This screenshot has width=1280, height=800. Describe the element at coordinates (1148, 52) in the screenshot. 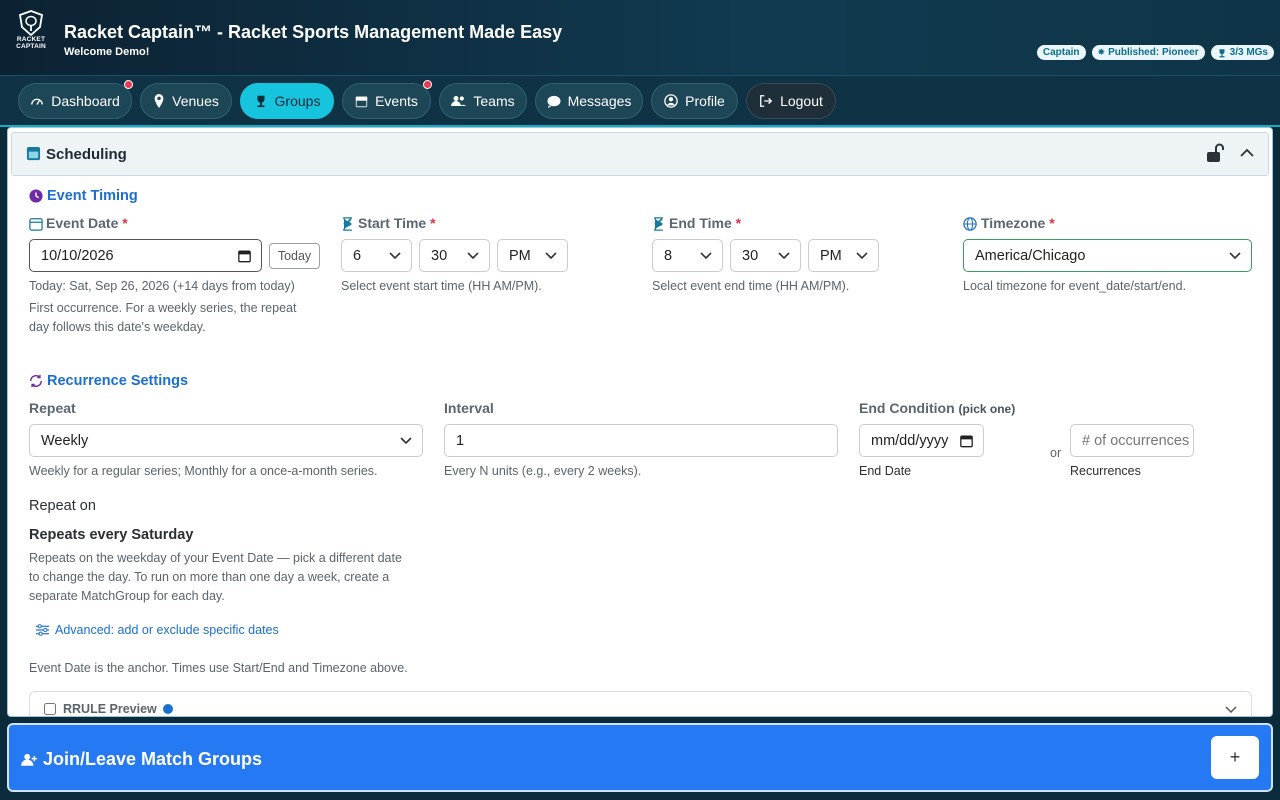

I see `published-badge: ✸ Published: Pioneer` at that location.